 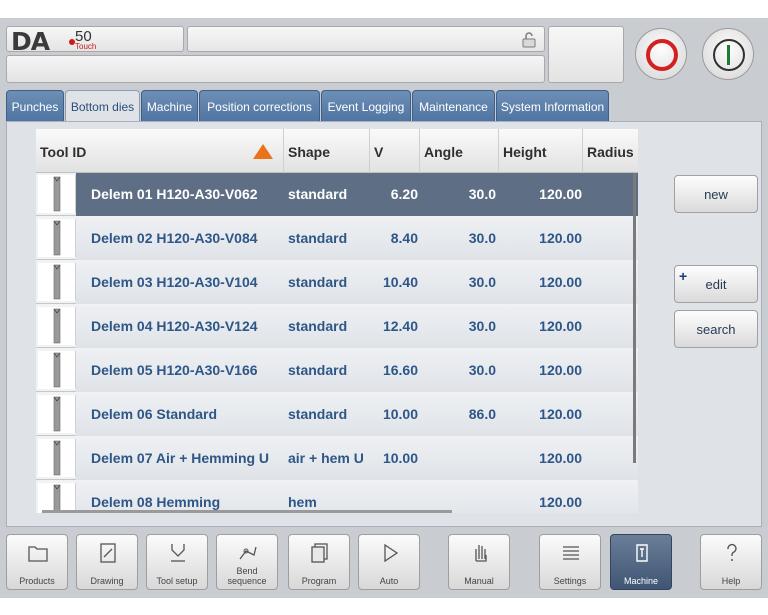 I want to click on search-button: search, so click(x=716, y=329).